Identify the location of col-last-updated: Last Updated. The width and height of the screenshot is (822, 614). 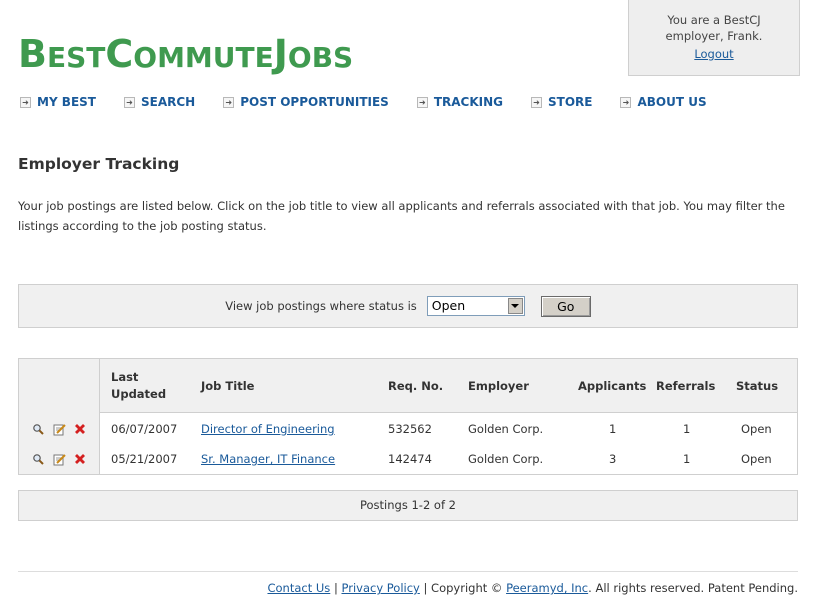
(138, 386).